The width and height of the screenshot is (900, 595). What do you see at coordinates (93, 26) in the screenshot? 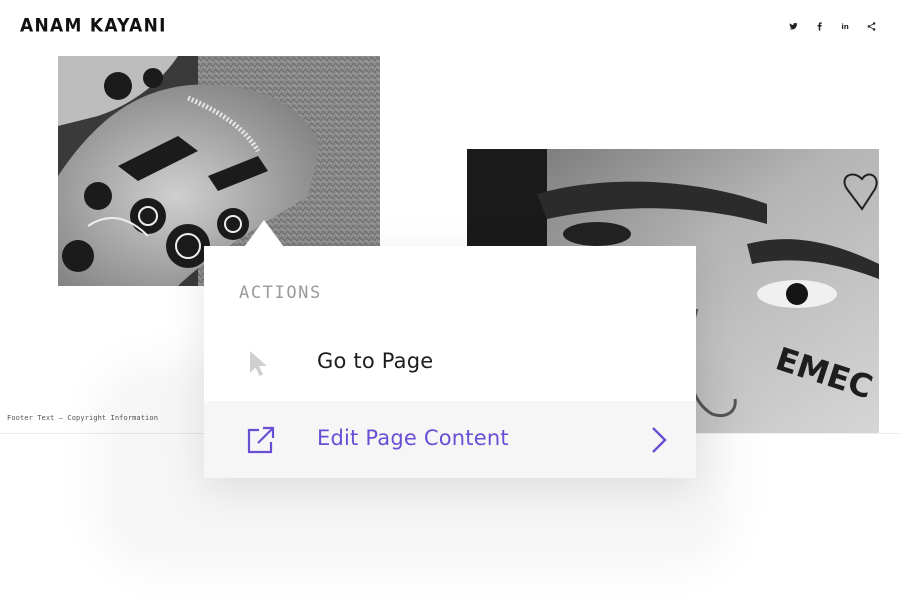
I see `site-title: ANAM KAYANI` at bounding box center [93, 26].